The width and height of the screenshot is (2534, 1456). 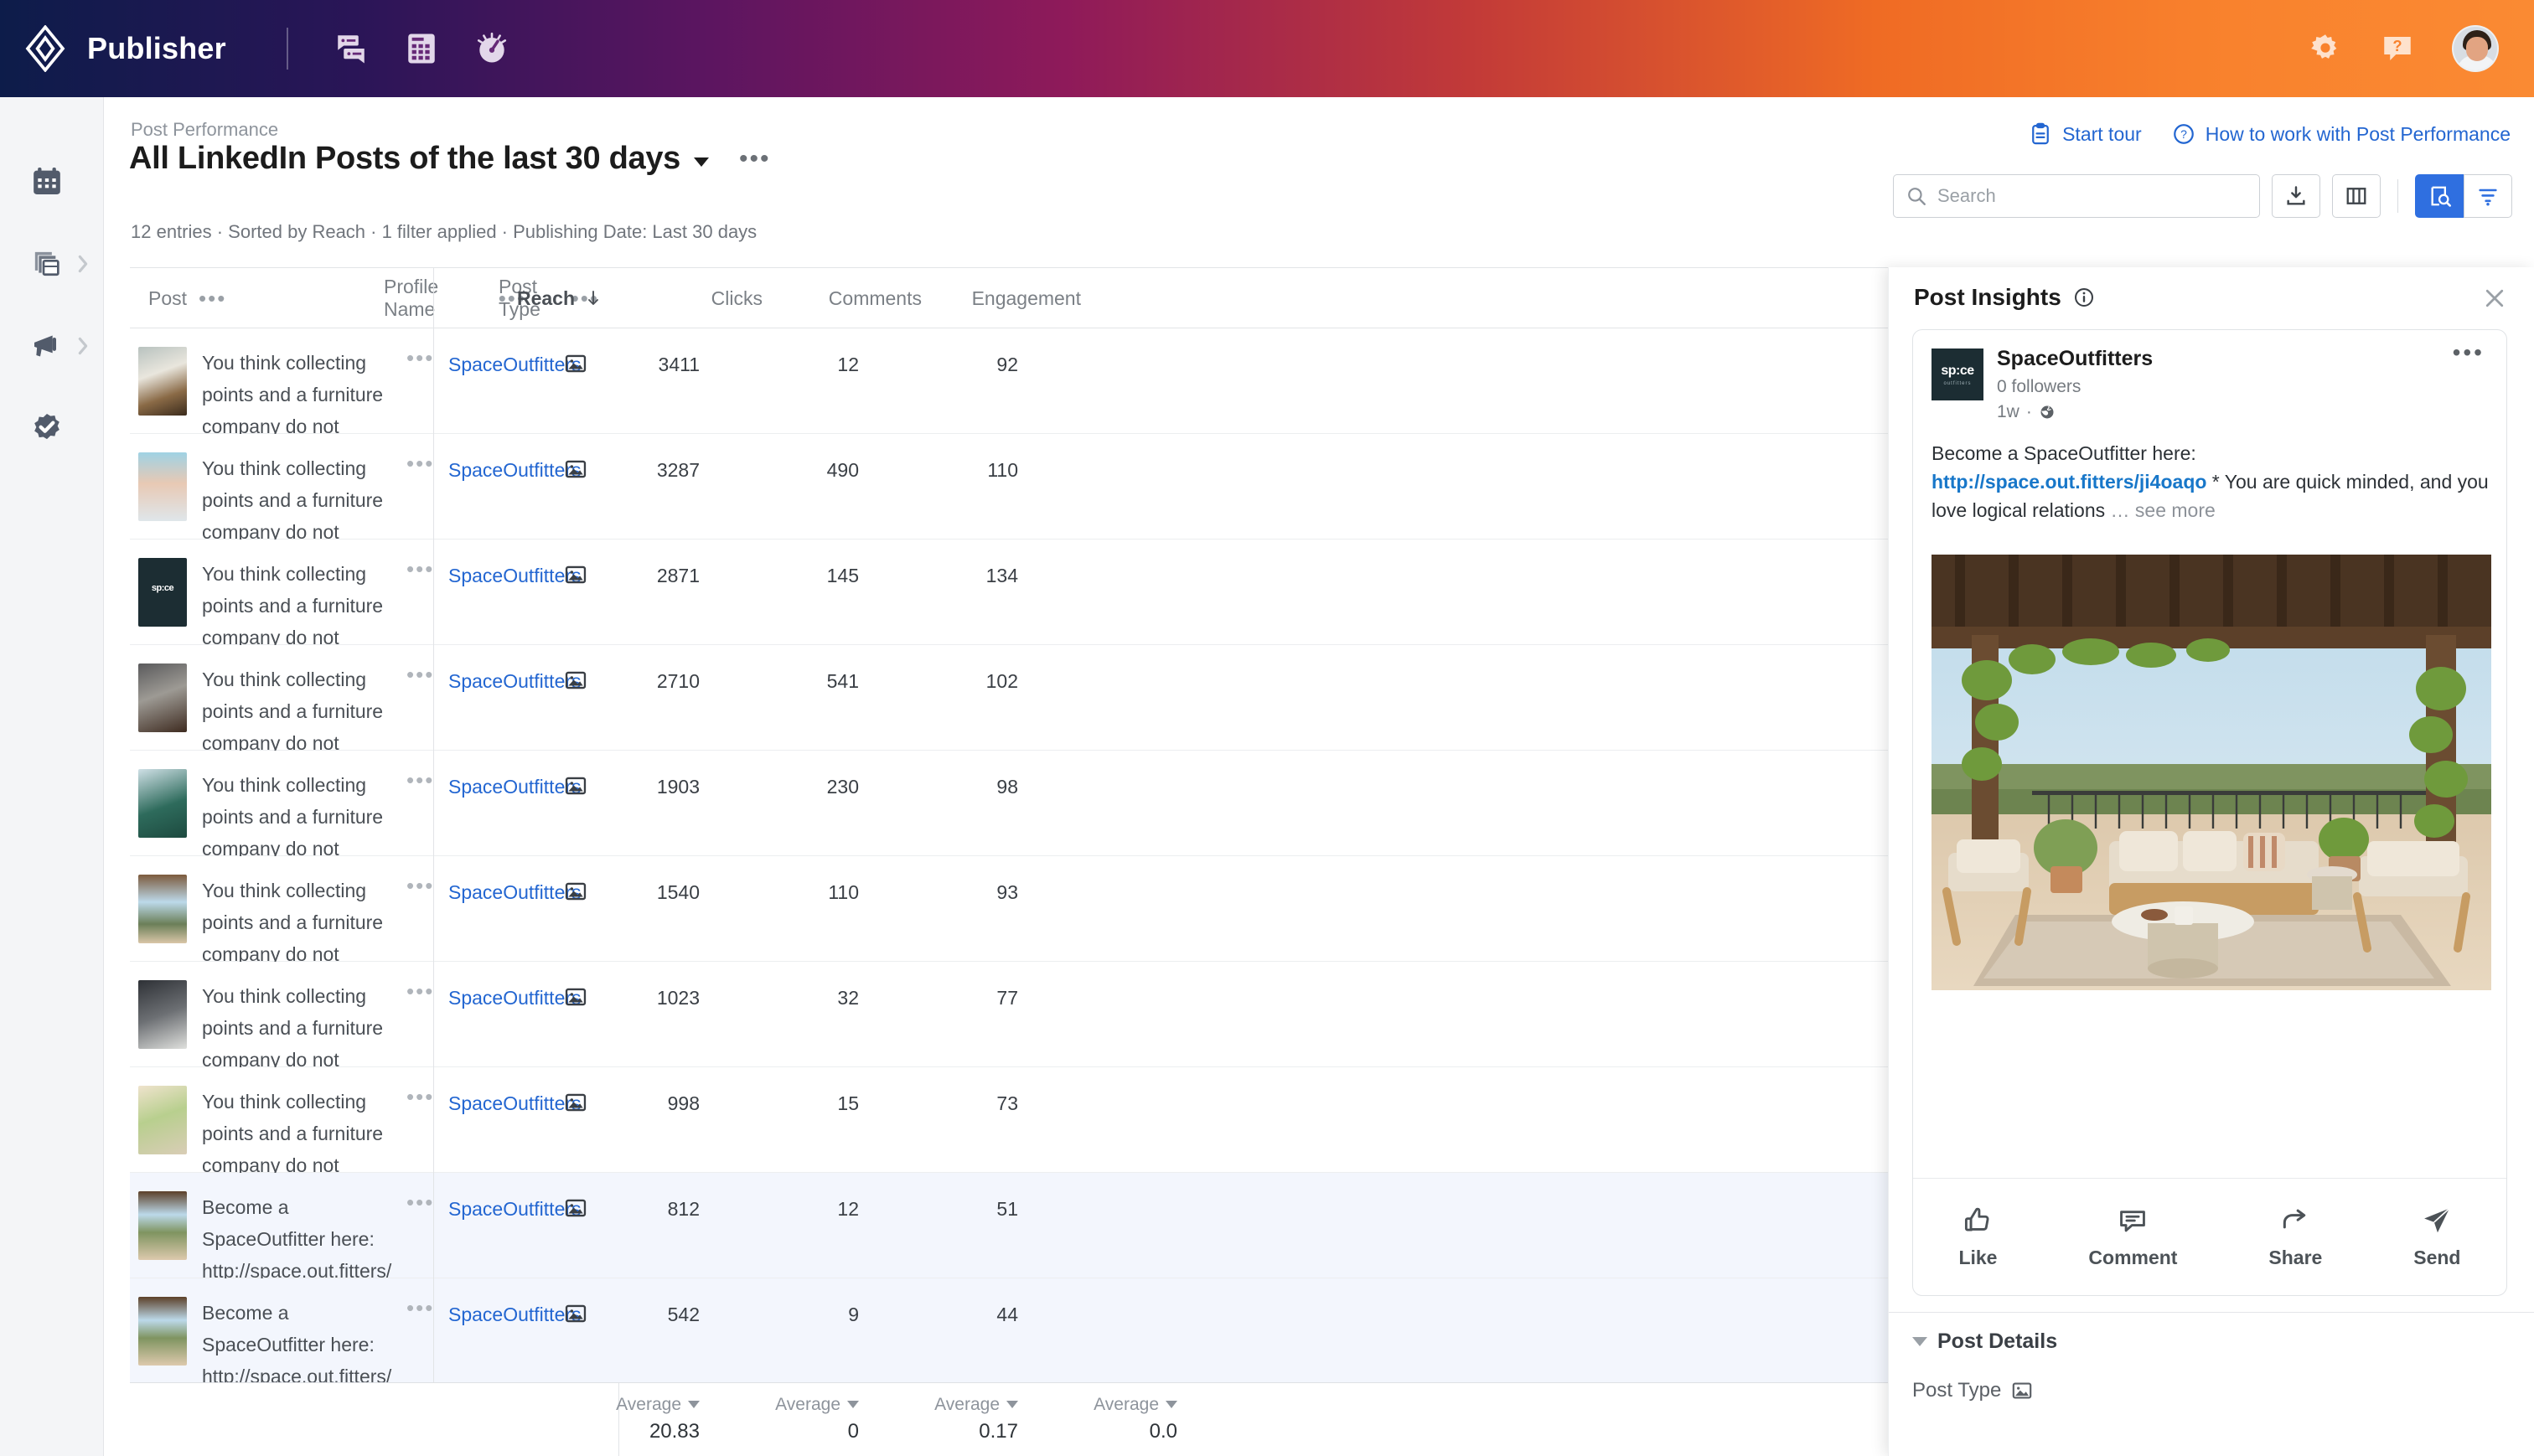 I want to click on sidebar-item-content, so click(x=52, y=264).